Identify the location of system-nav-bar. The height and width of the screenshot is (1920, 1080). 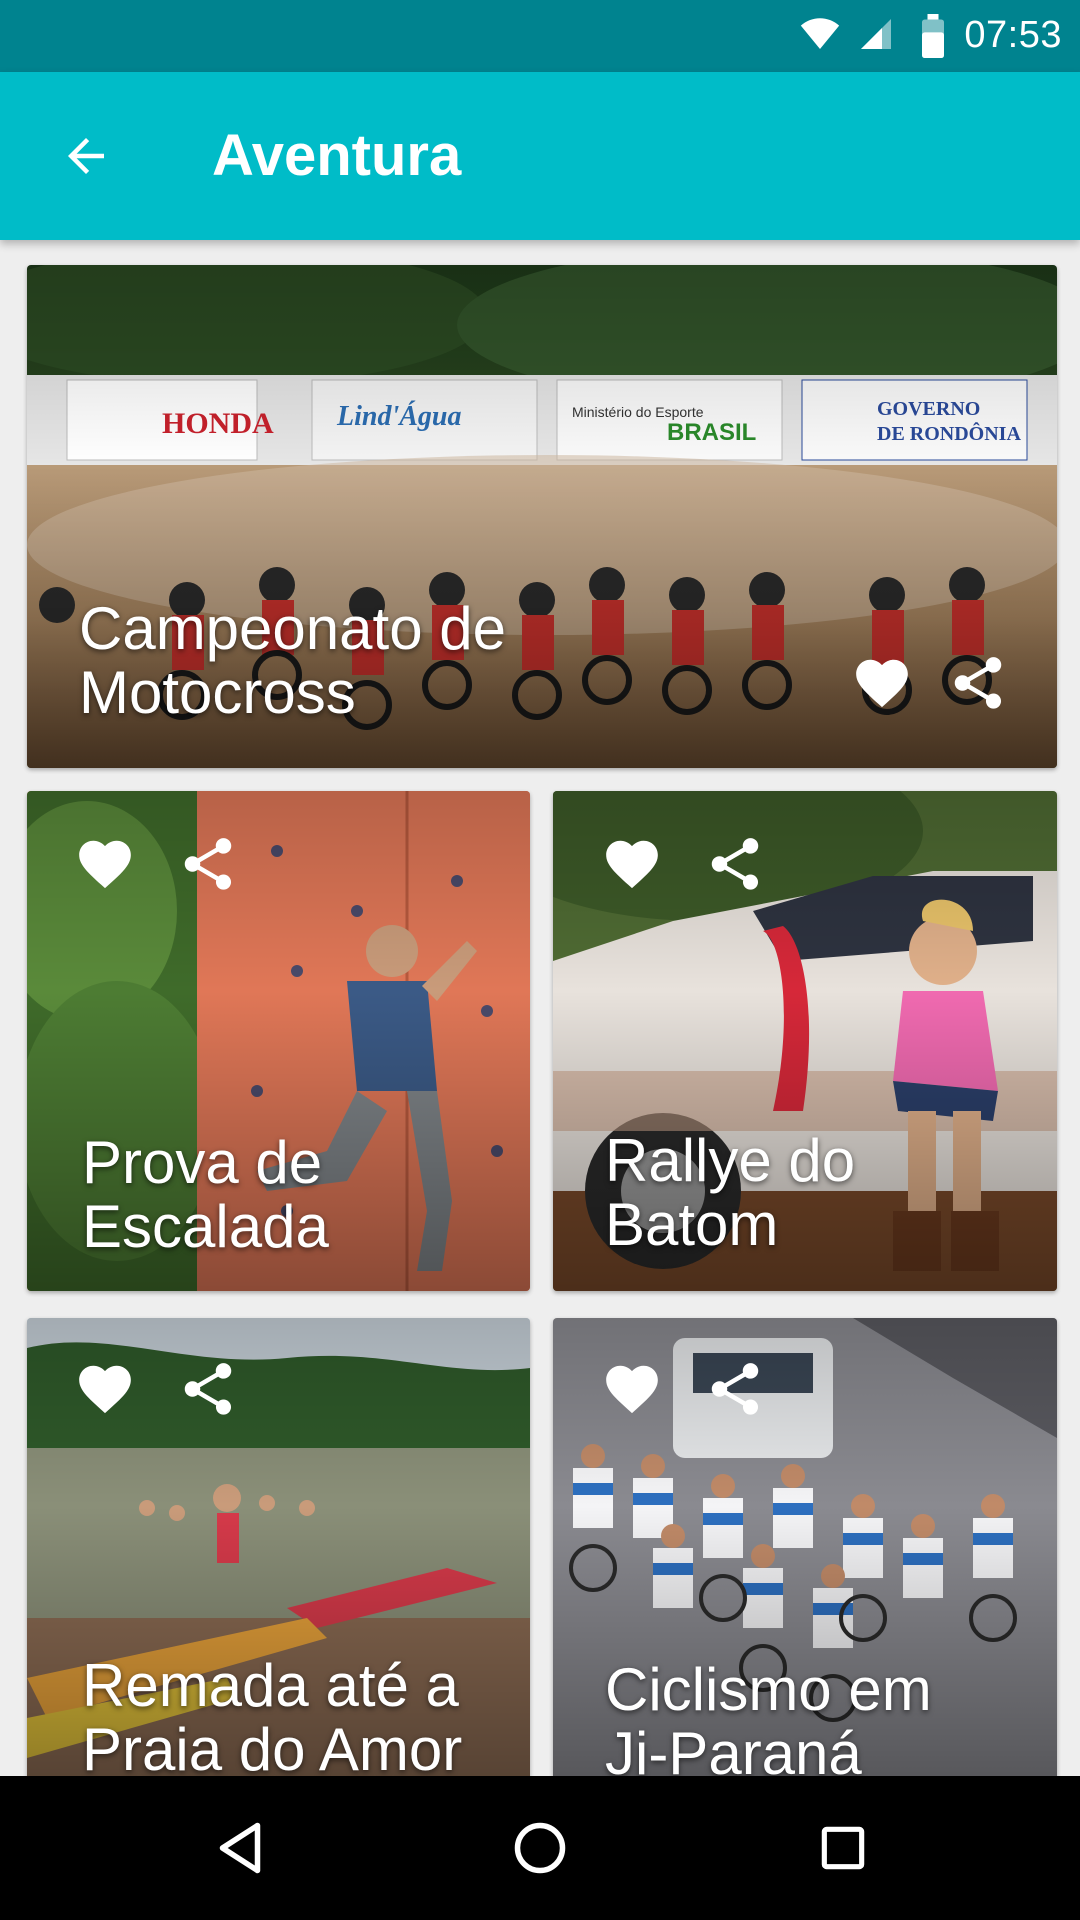
(540, 1848).